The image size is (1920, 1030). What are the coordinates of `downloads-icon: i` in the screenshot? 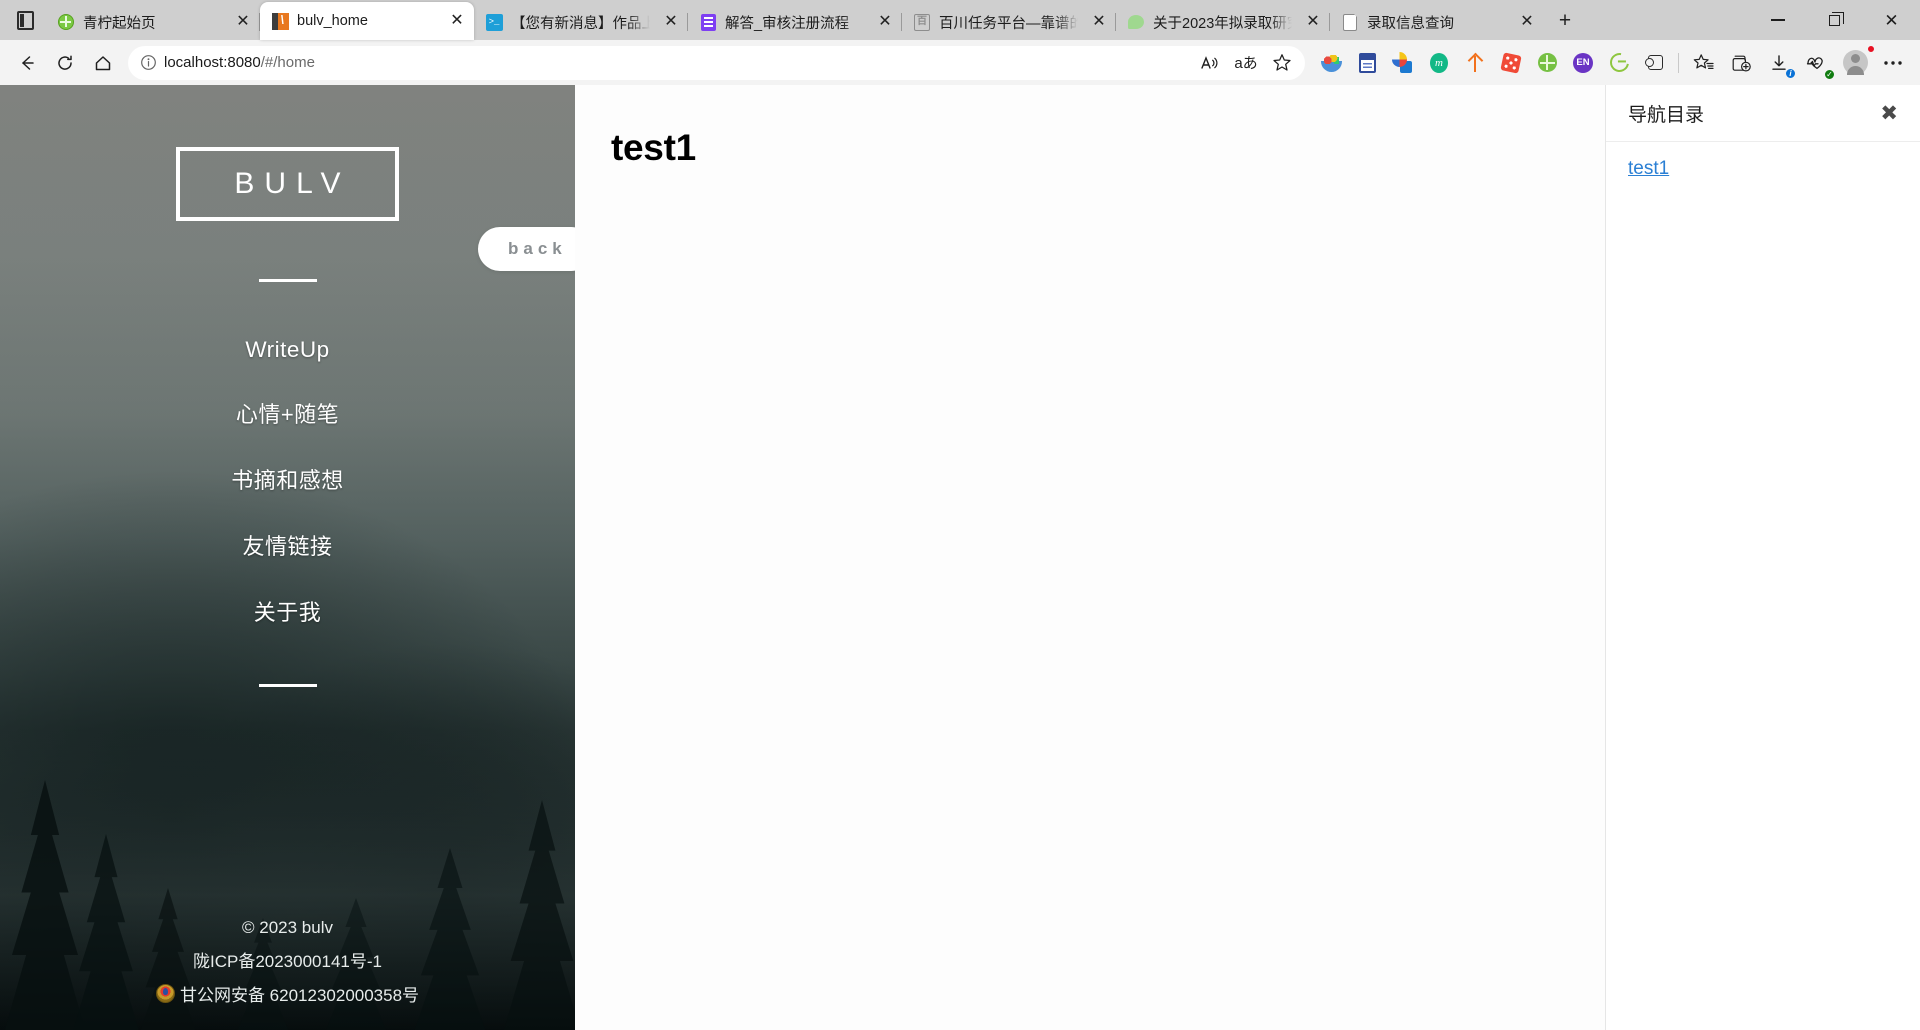 It's located at (1779, 63).